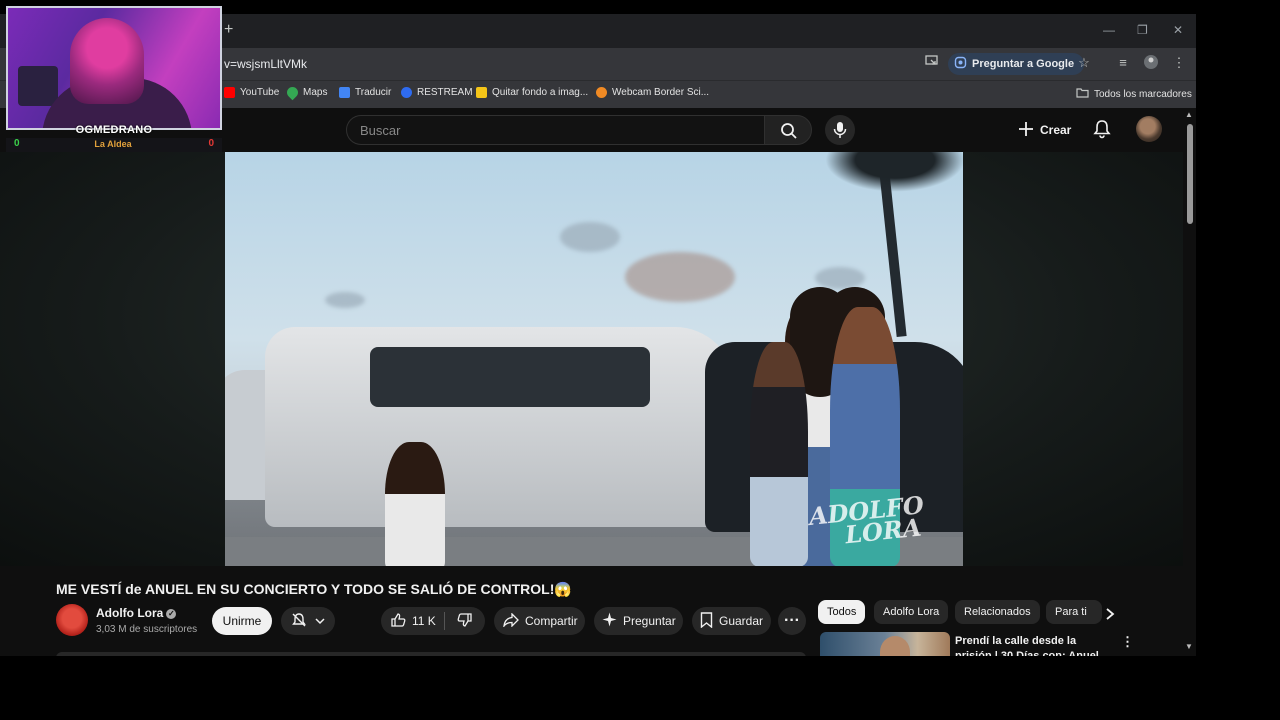 Image resolution: width=1280 pixels, height=720 pixels. What do you see at coordinates (1179, 63) in the screenshot?
I see `menu-kebab-icon: ⋮` at bounding box center [1179, 63].